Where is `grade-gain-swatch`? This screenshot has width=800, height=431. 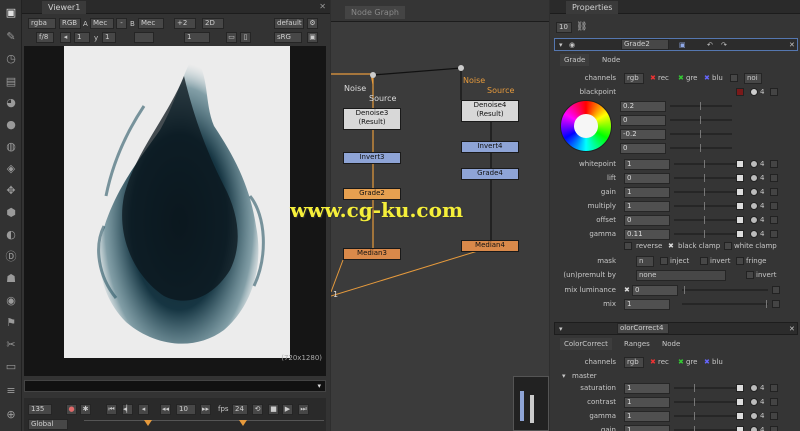 grade-gain-swatch is located at coordinates (740, 192).